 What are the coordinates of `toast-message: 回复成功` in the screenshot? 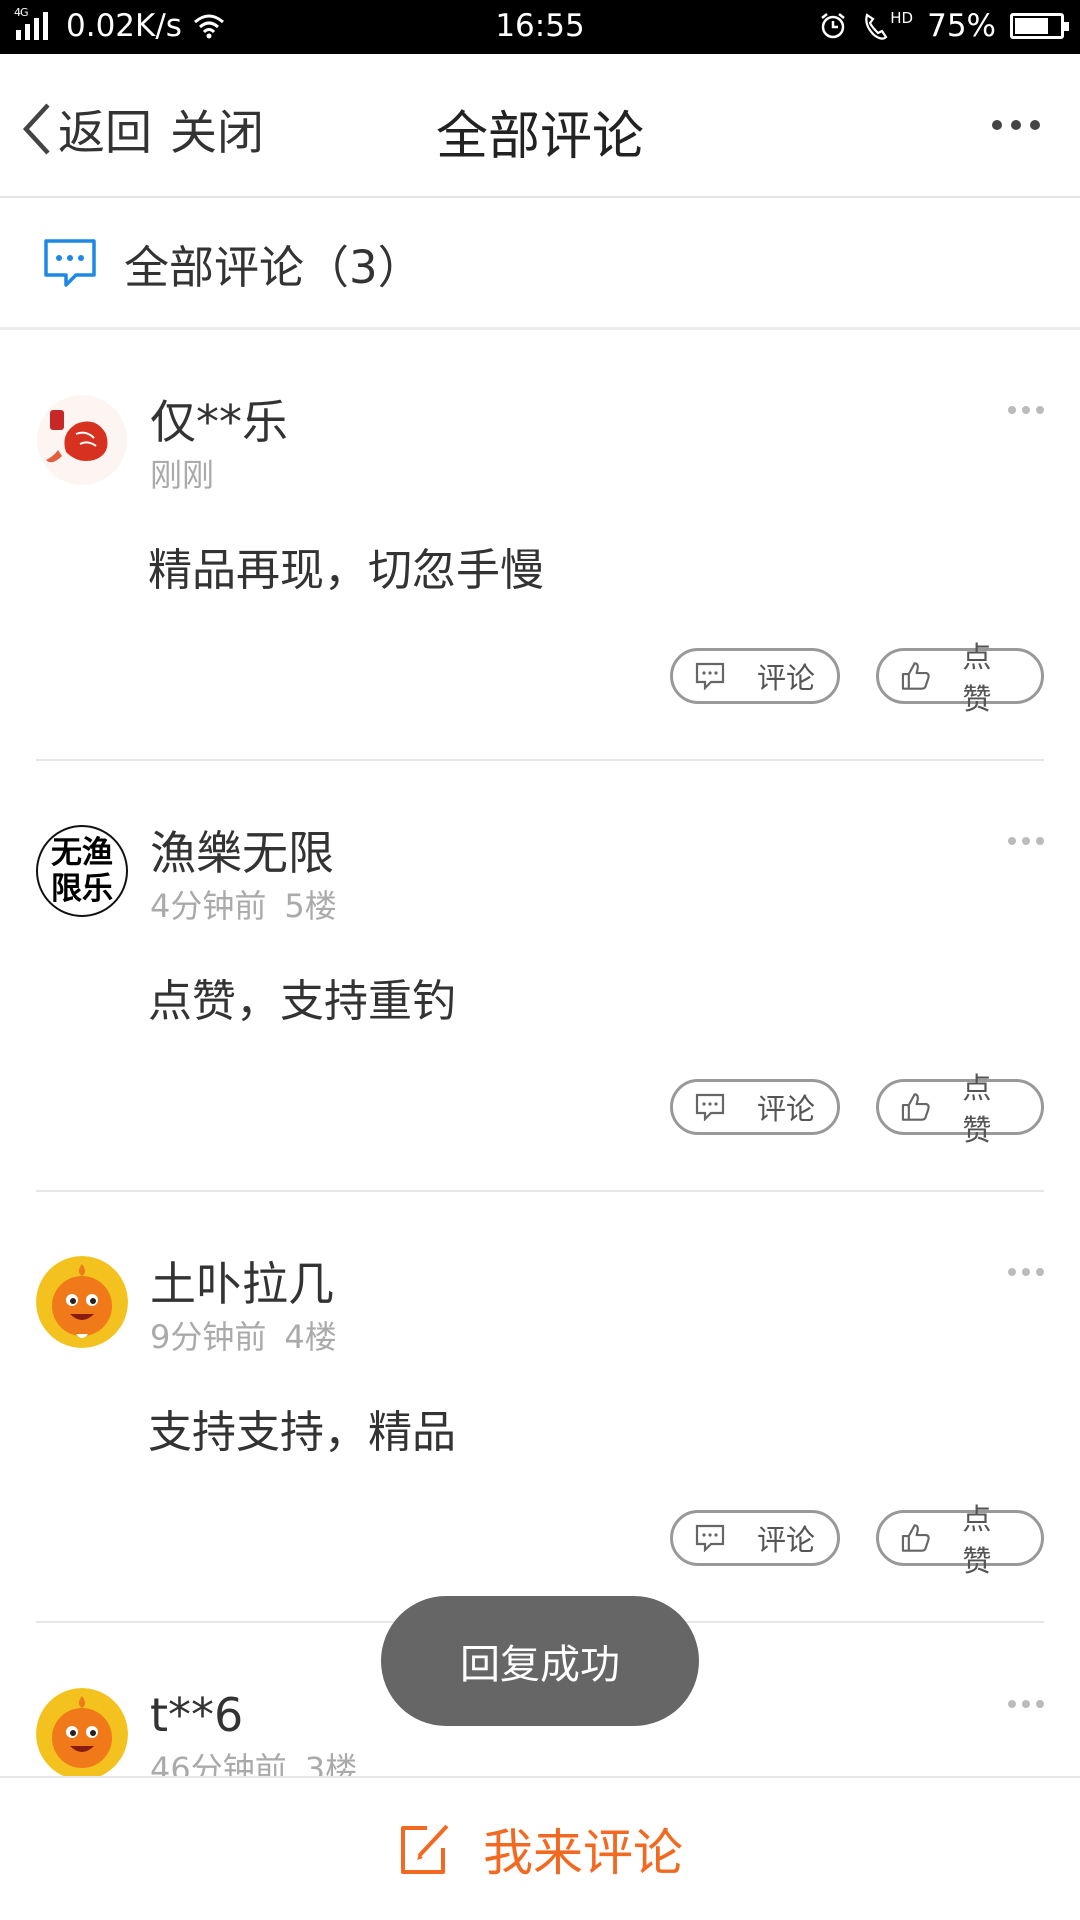 It's located at (540, 1661).